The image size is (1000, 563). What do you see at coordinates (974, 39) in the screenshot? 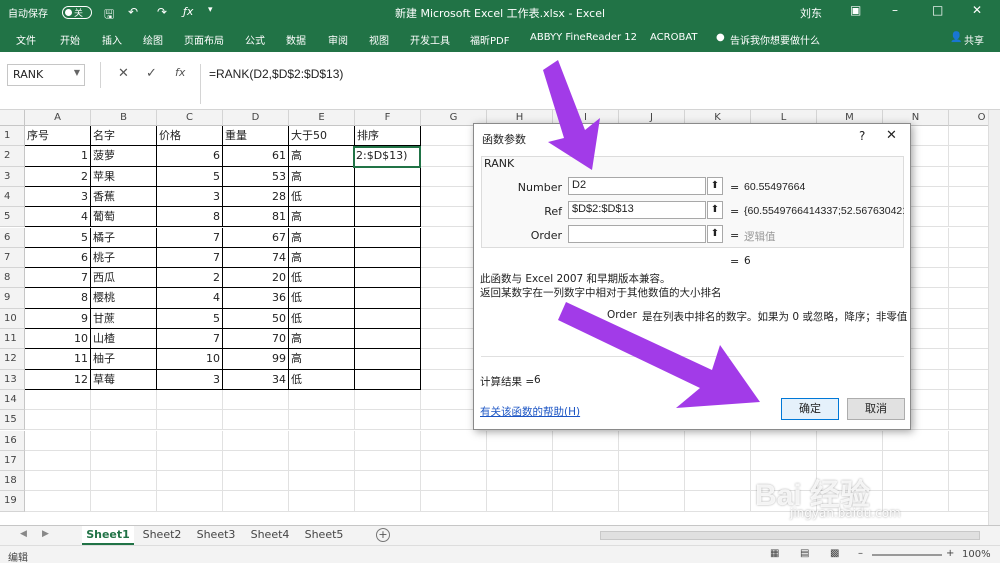
I see `share-button: 共享` at bounding box center [974, 39].